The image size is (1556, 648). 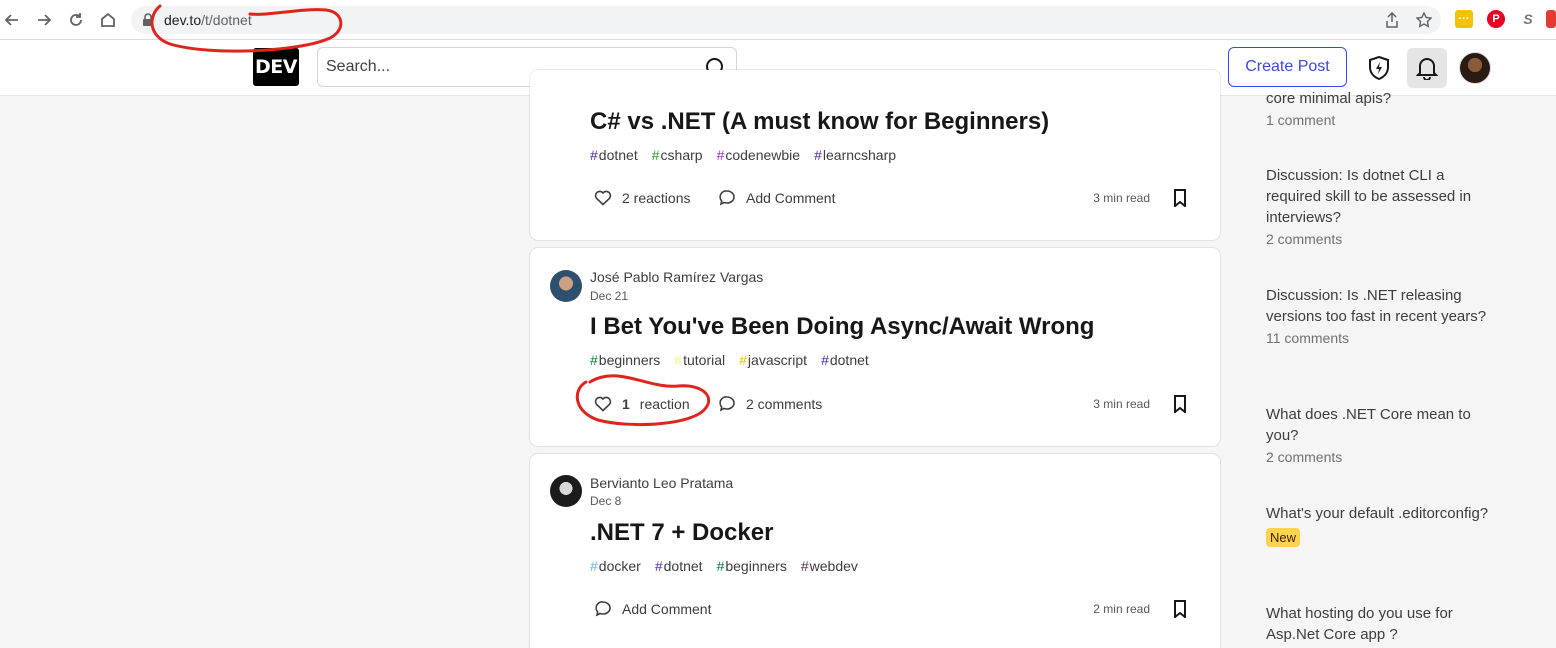 What do you see at coordinates (704, 360) in the screenshot?
I see `tag-name: tutorial` at bounding box center [704, 360].